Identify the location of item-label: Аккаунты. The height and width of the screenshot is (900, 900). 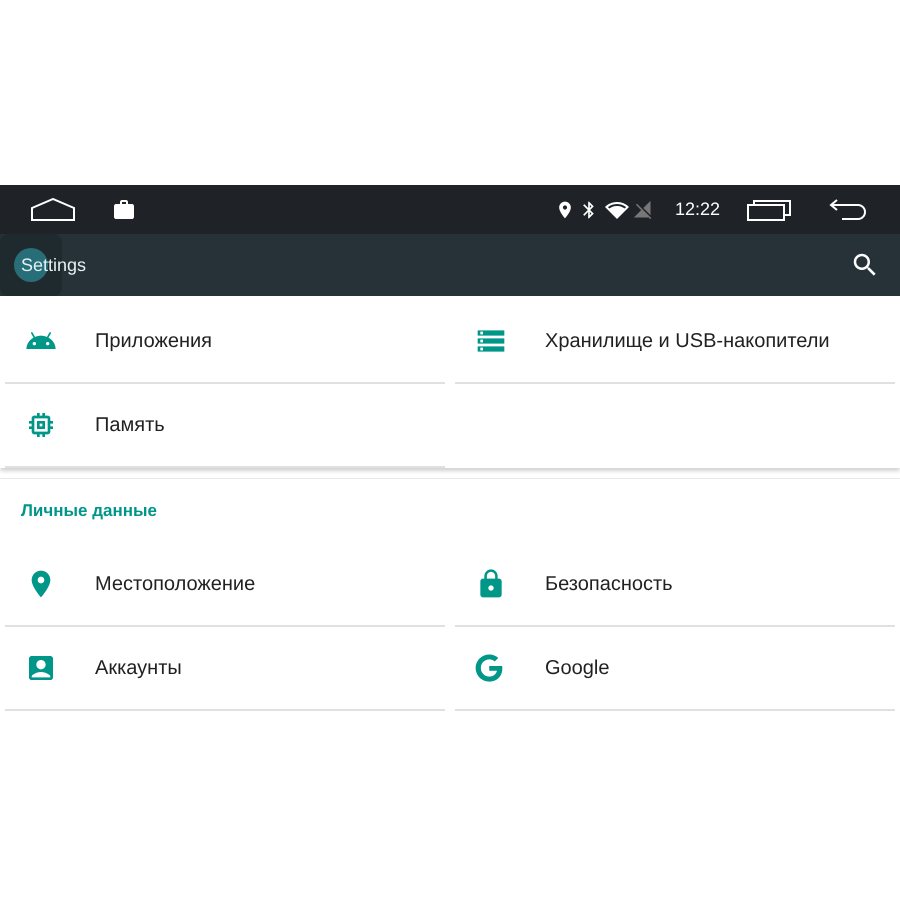
(138, 668).